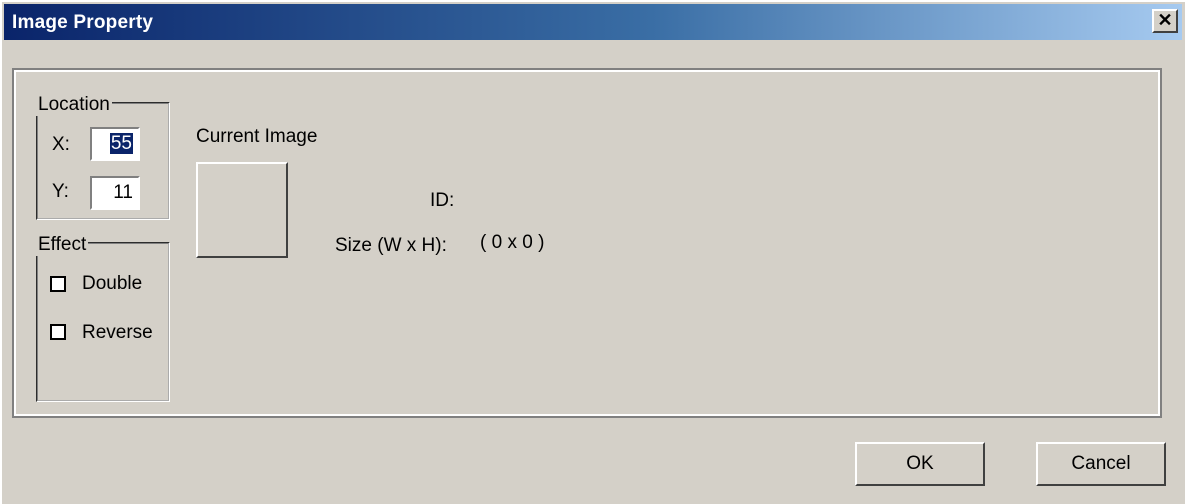 This screenshot has width=1185, height=504. What do you see at coordinates (60, 191) in the screenshot?
I see `y-label: Y:` at bounding box center [60, 191].